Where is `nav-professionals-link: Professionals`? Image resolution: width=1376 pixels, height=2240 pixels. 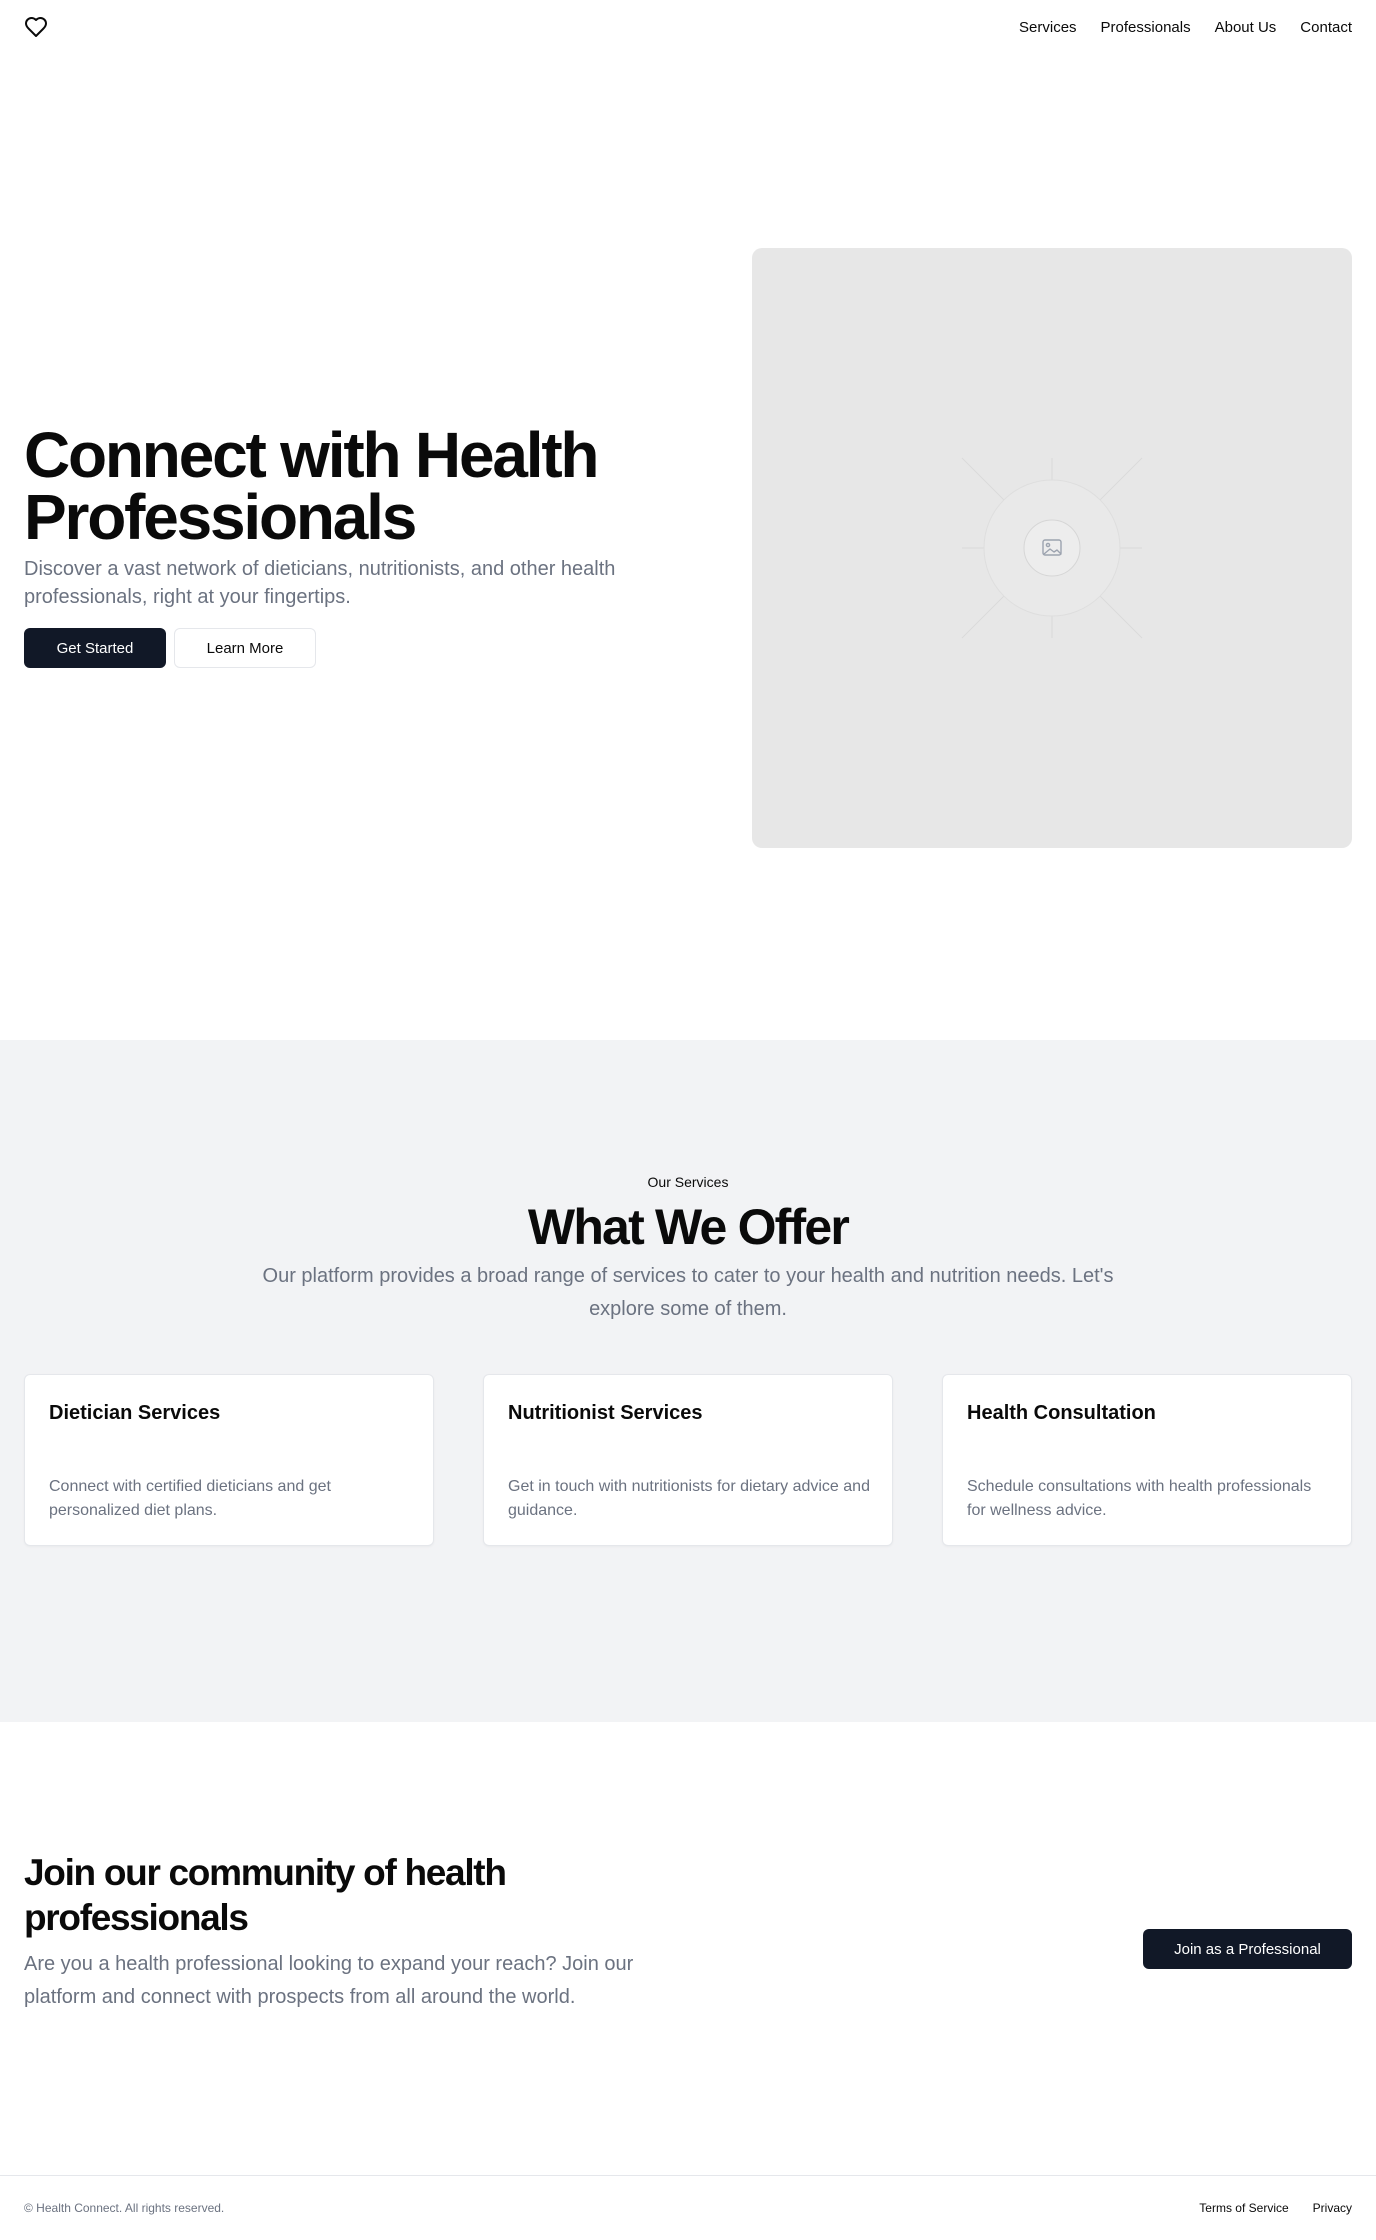 nav-professionals-link: Professionals is located at coordinates (1146, 28).